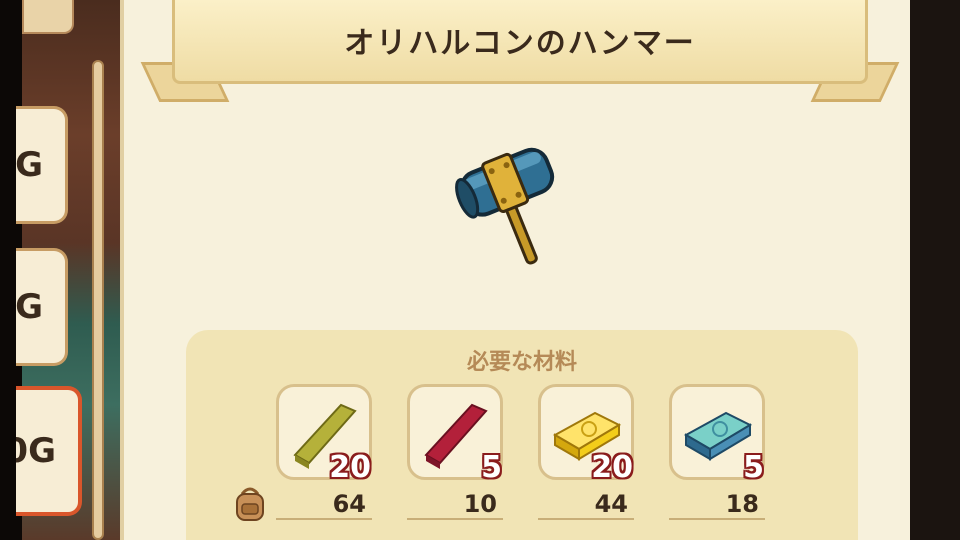 This screenshot has height=540, width=960. What do you see at coordinates (586, 505) in the screenshot?
I see `owned-quantity-gold-ingot: 44` at bounding box center [586, 505].